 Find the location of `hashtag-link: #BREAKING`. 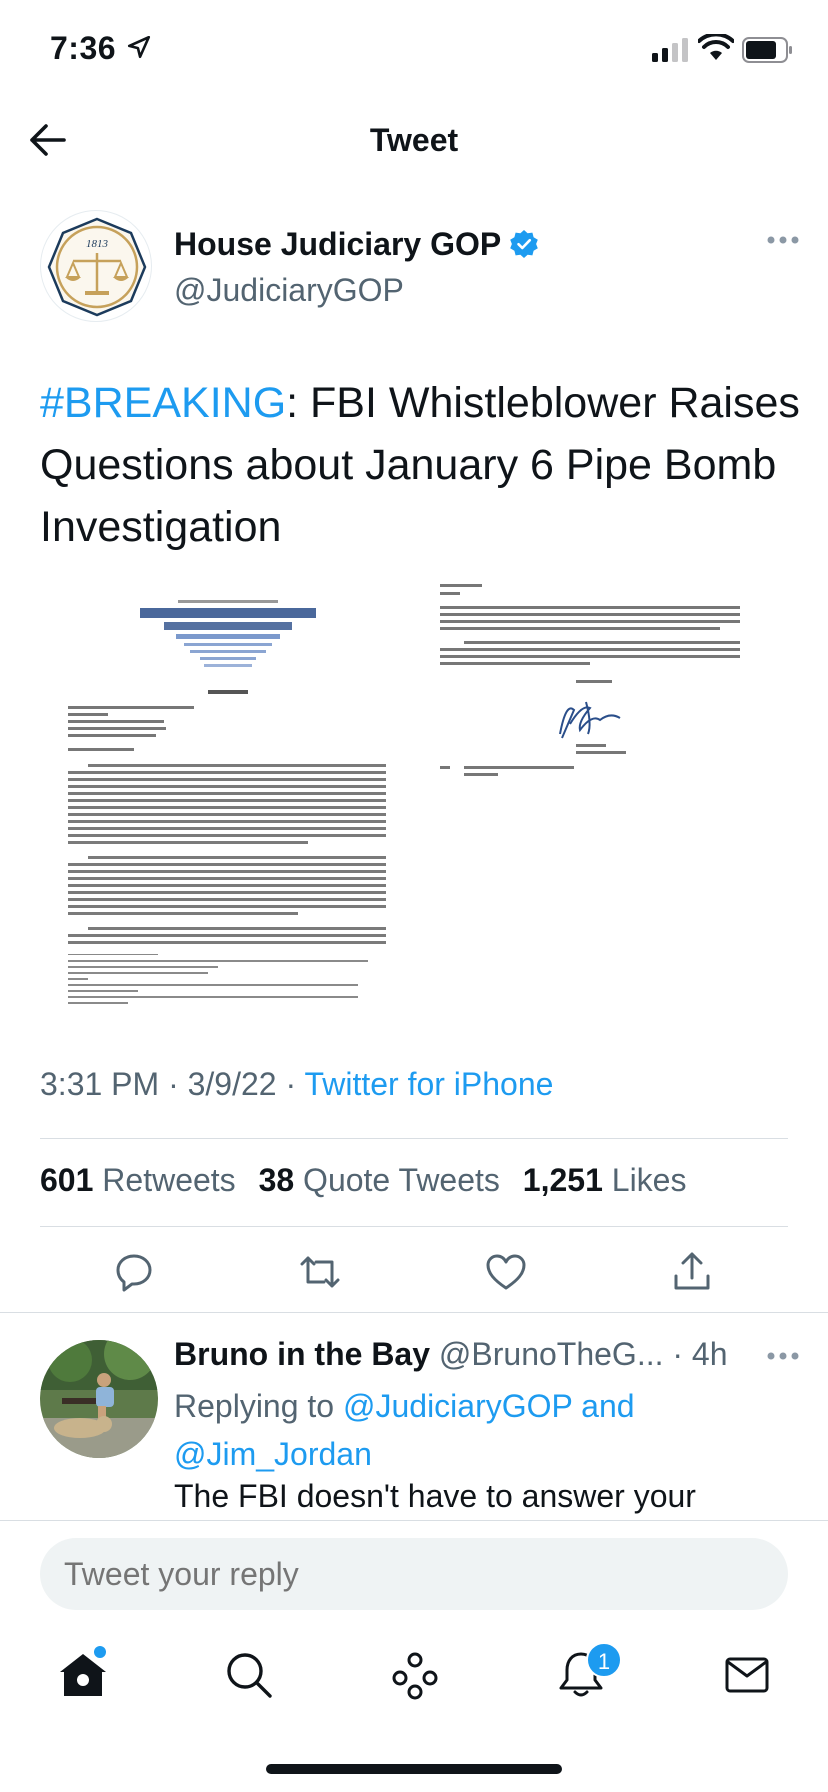

hashtag-link: #BREAKING is located at coordinates (163, 403).